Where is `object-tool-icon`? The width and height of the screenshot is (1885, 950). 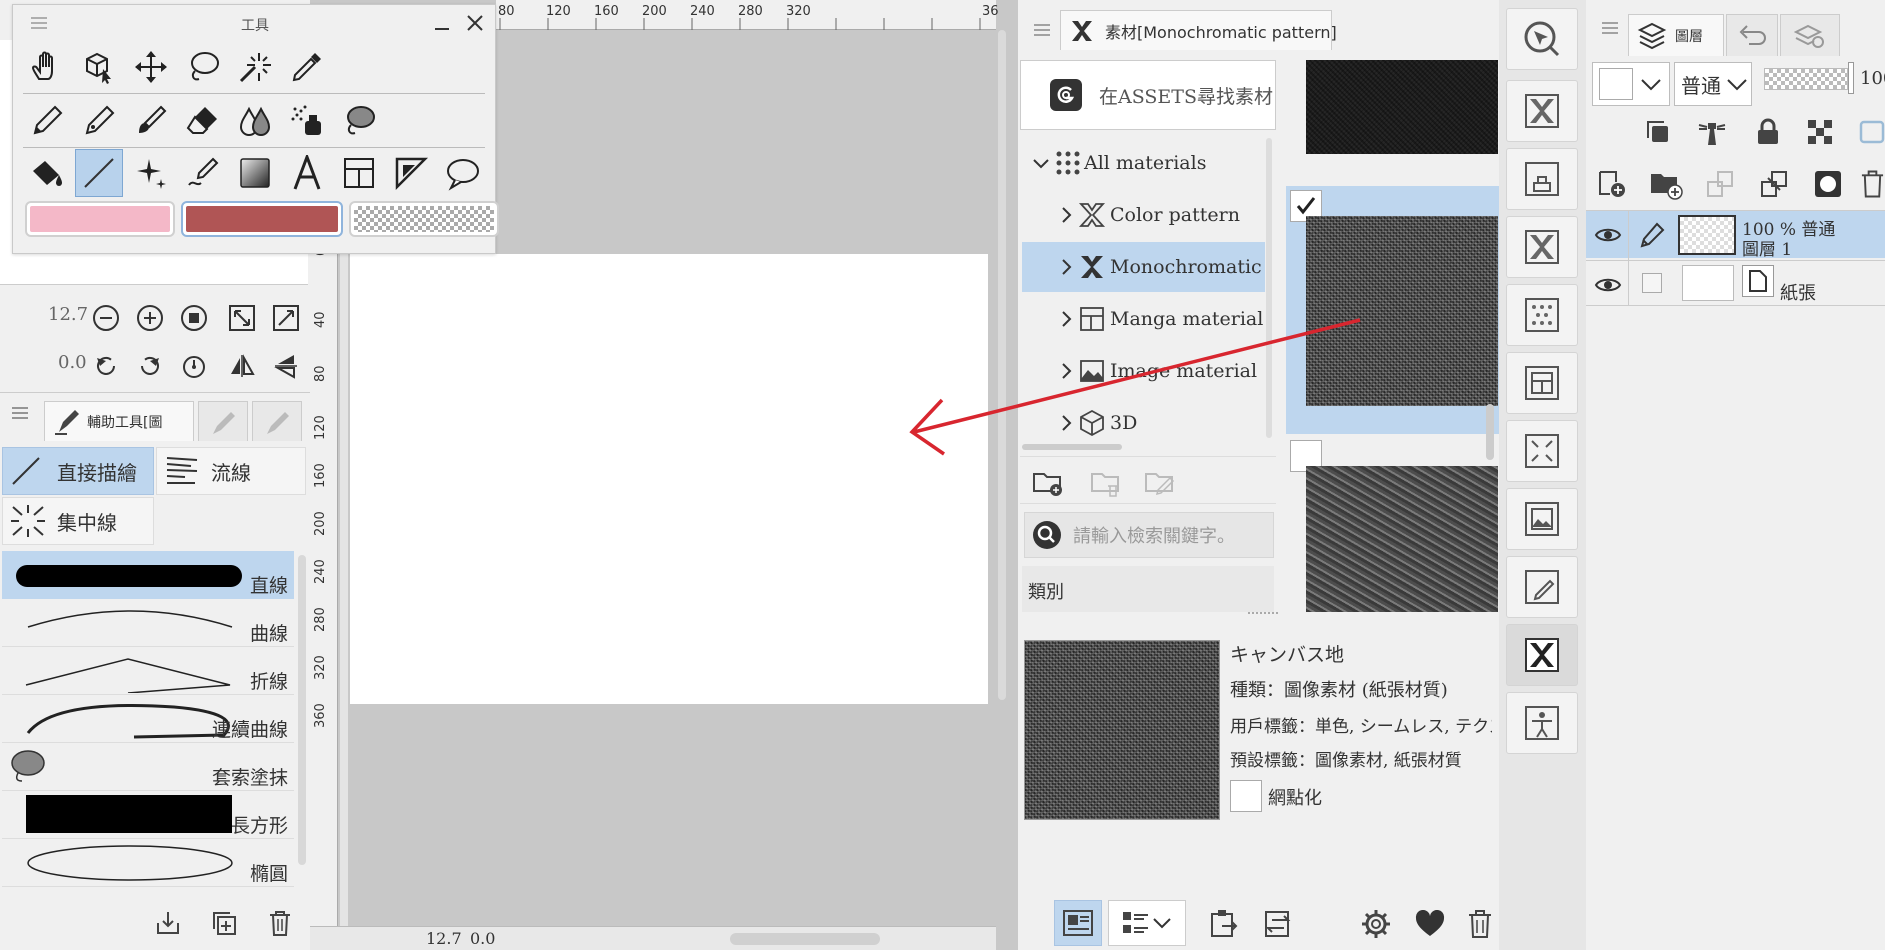 object-tool-icon is located at coordinates (99, 67).